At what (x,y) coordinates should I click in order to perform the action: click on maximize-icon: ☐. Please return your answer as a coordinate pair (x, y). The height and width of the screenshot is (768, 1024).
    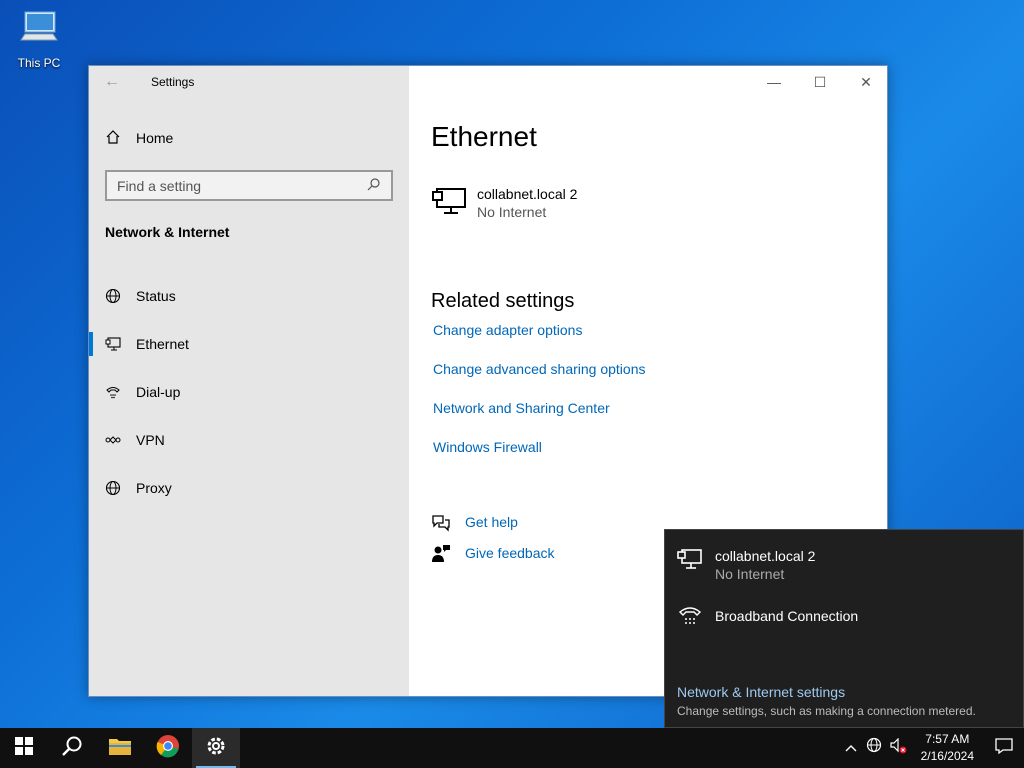
    Looking at the image, I should click on (820, 81).